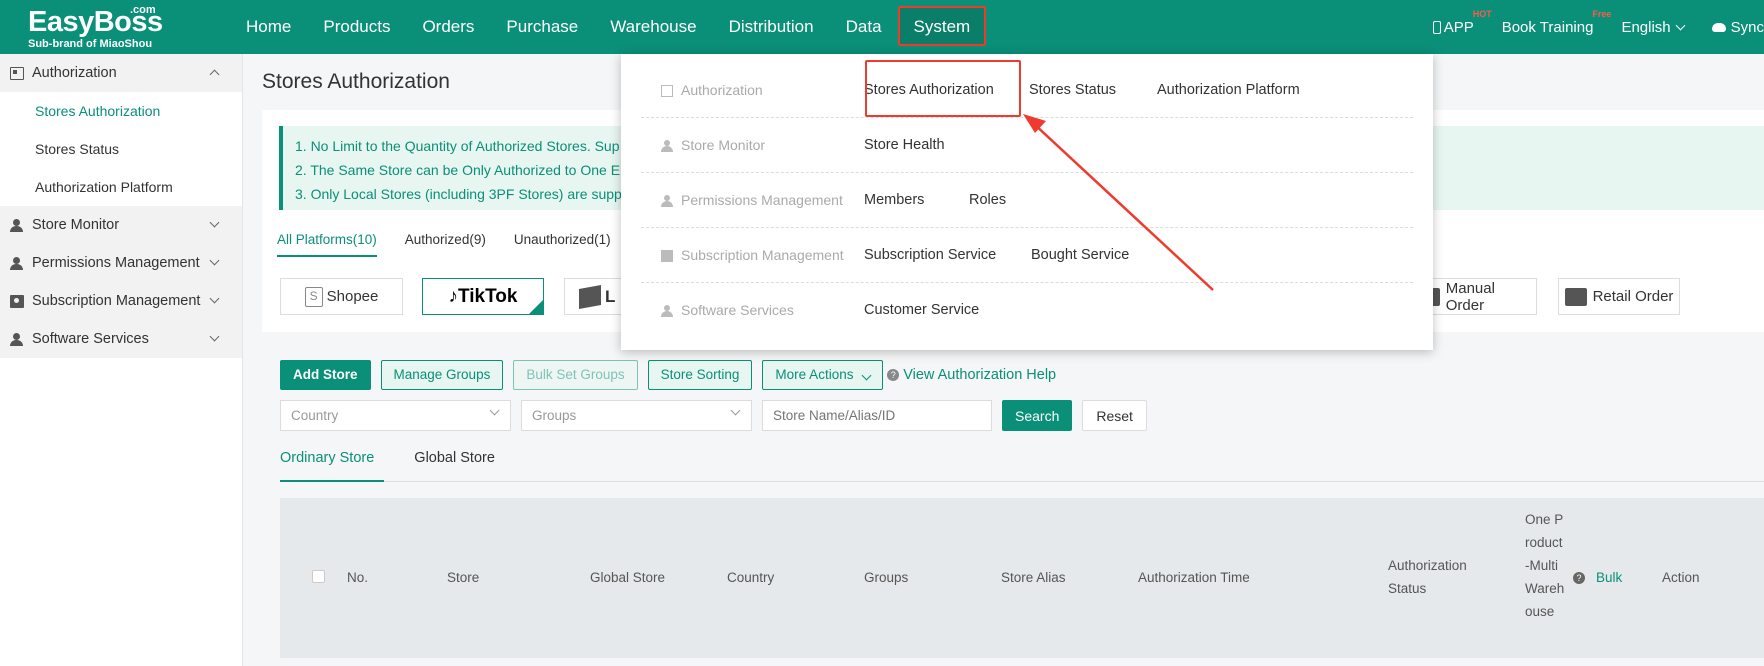  I want to click on tab-global-store: Global Store, so click(459, 466).